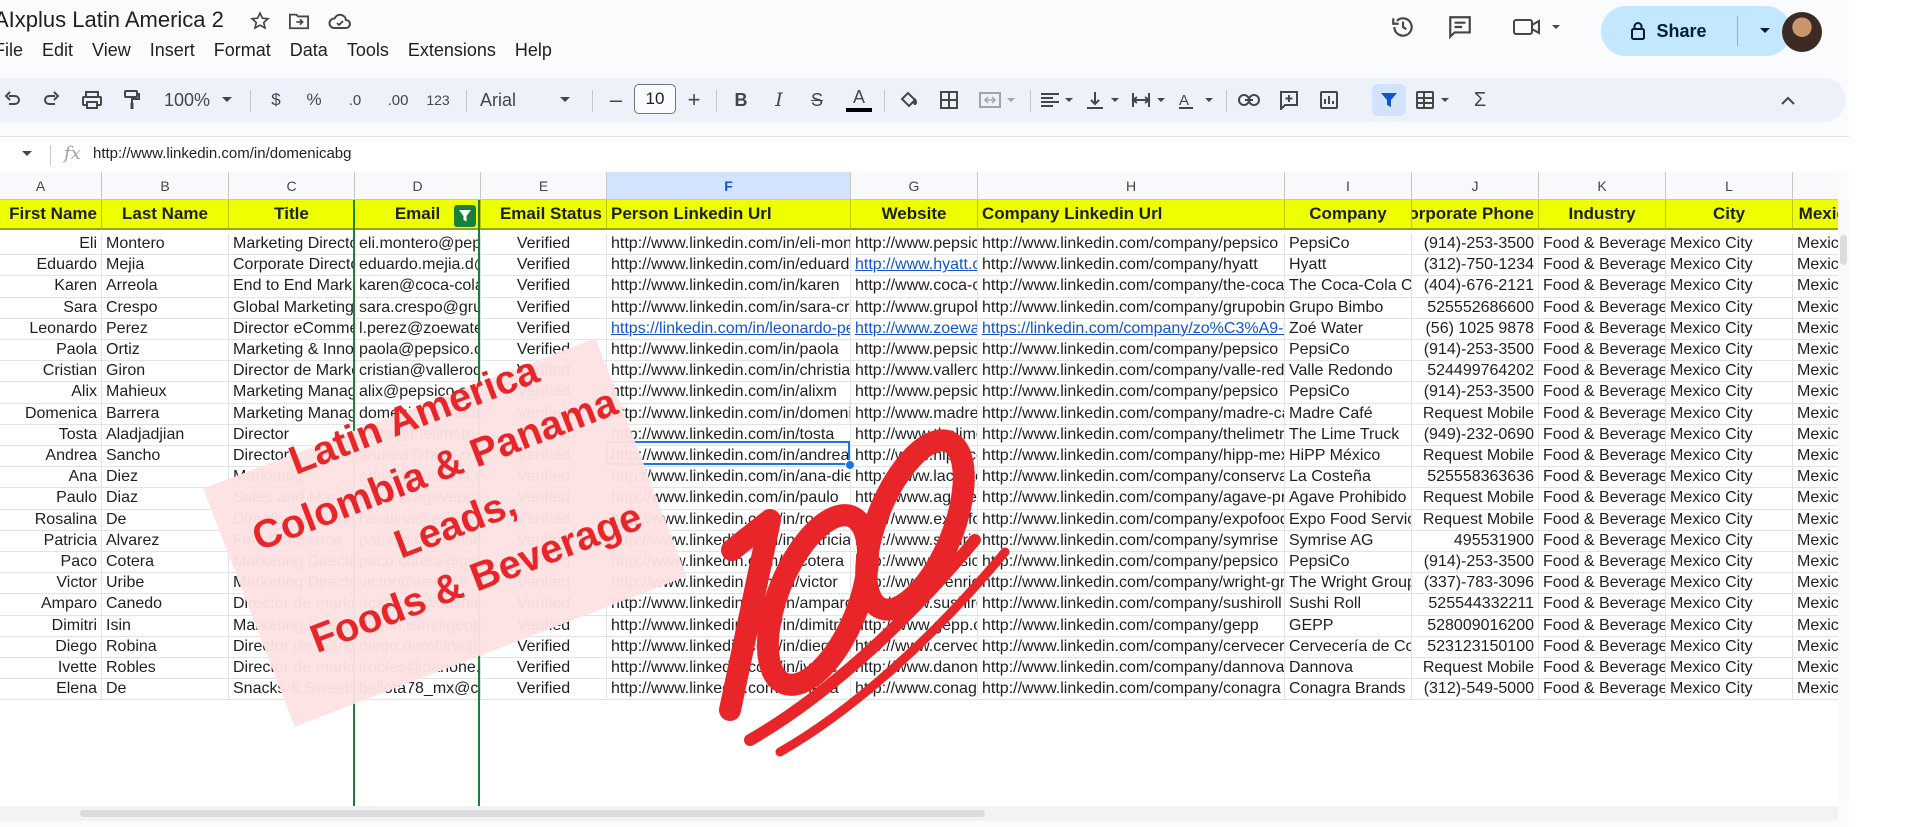  I want to click on table-cell: Mahieux, so click(165, 393).